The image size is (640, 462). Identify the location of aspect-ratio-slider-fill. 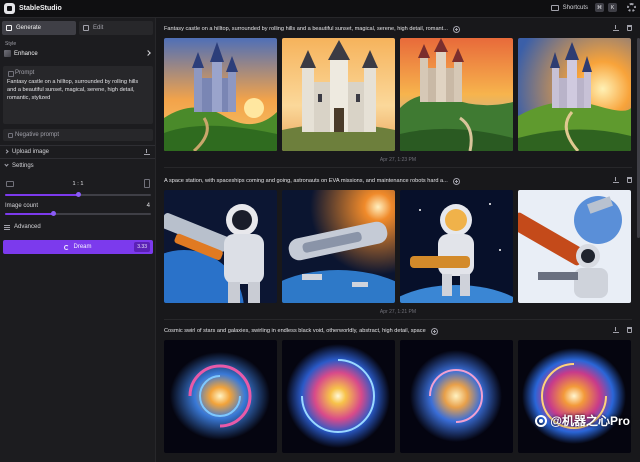
(41, 195).